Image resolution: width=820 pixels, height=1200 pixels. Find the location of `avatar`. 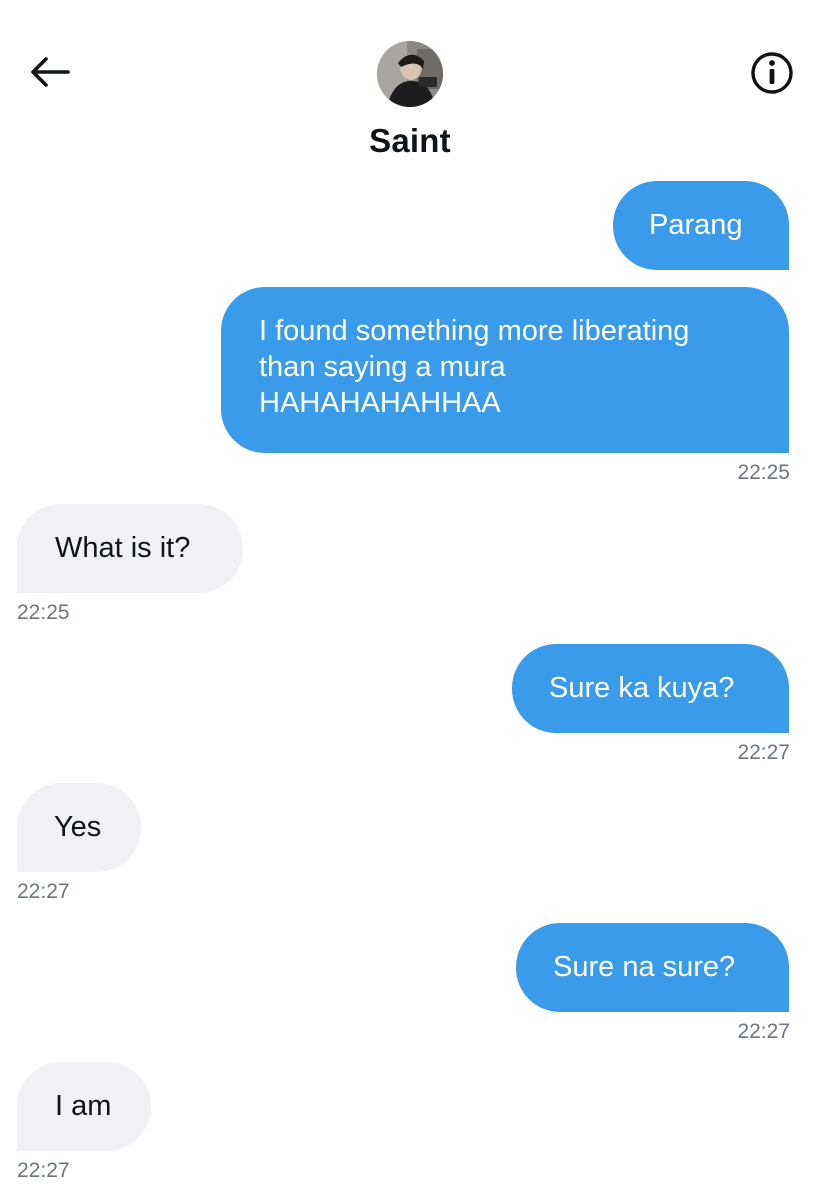

avatar is located at coordinates (410, 74).